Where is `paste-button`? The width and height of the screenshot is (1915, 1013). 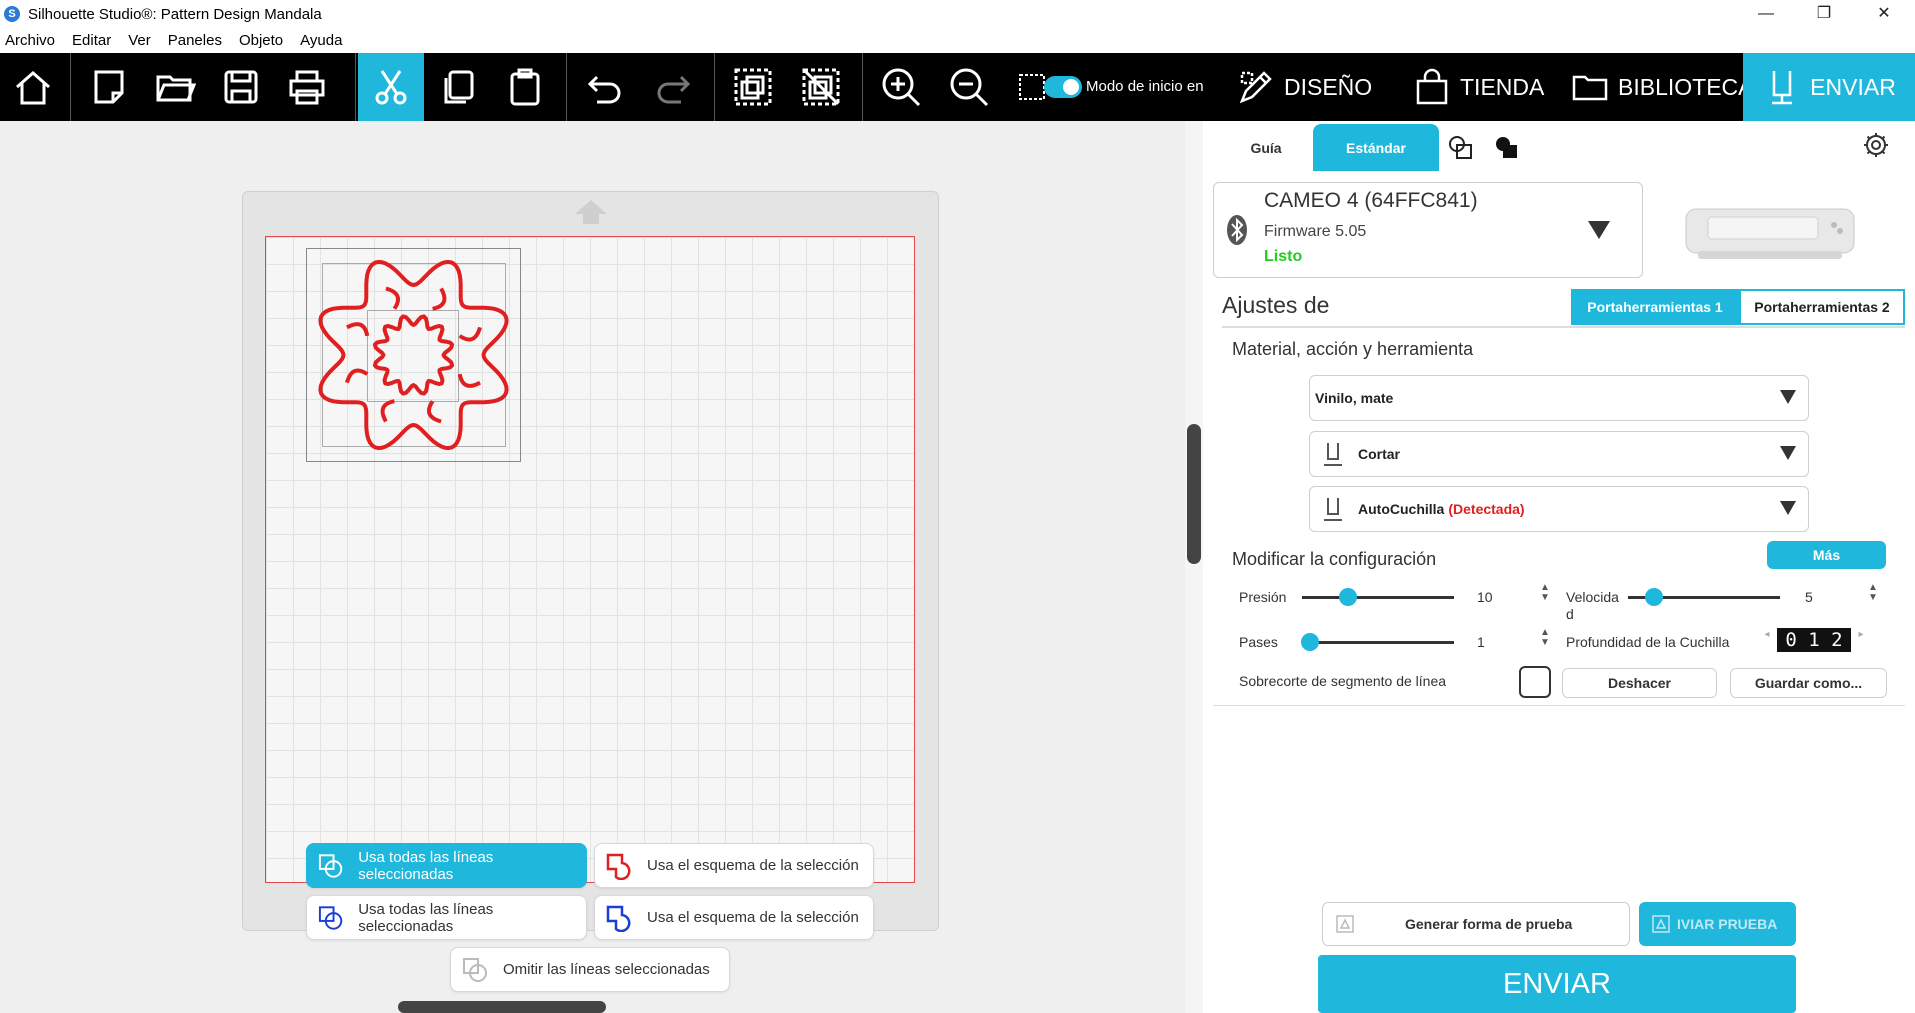 paste-button is located at coordinates (525, 87).